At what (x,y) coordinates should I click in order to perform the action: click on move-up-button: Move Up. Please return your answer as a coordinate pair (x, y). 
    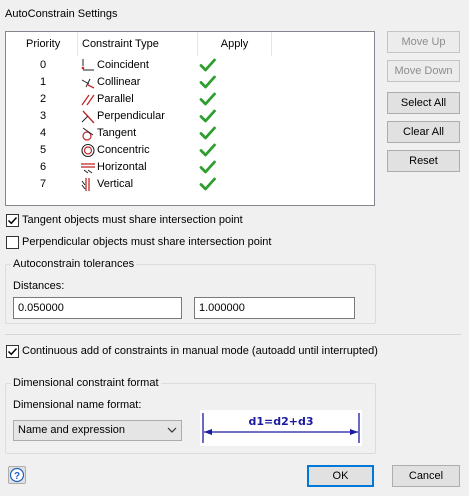
    Looking at the image, I should click on (423, 42).